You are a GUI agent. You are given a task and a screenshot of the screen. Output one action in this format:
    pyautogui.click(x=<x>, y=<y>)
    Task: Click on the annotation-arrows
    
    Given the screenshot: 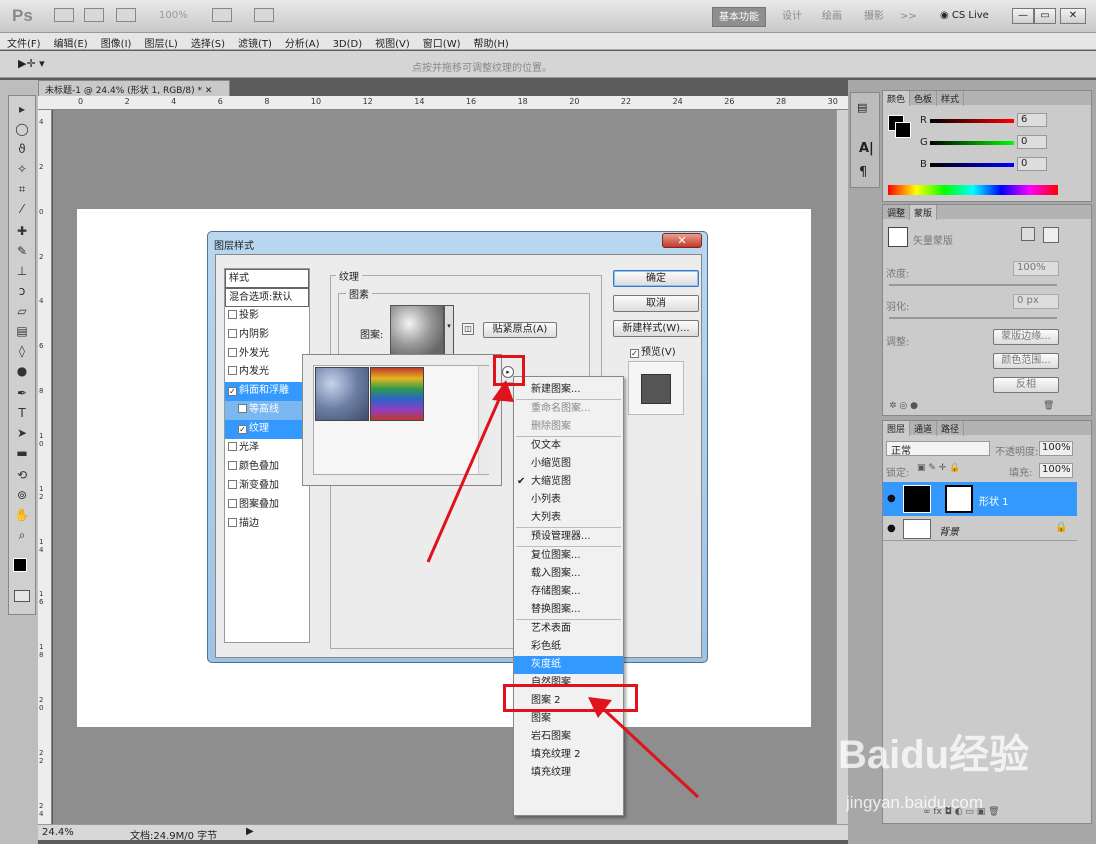 What is the action you would take?
    pyautogui.click(x=563, y=589)
    